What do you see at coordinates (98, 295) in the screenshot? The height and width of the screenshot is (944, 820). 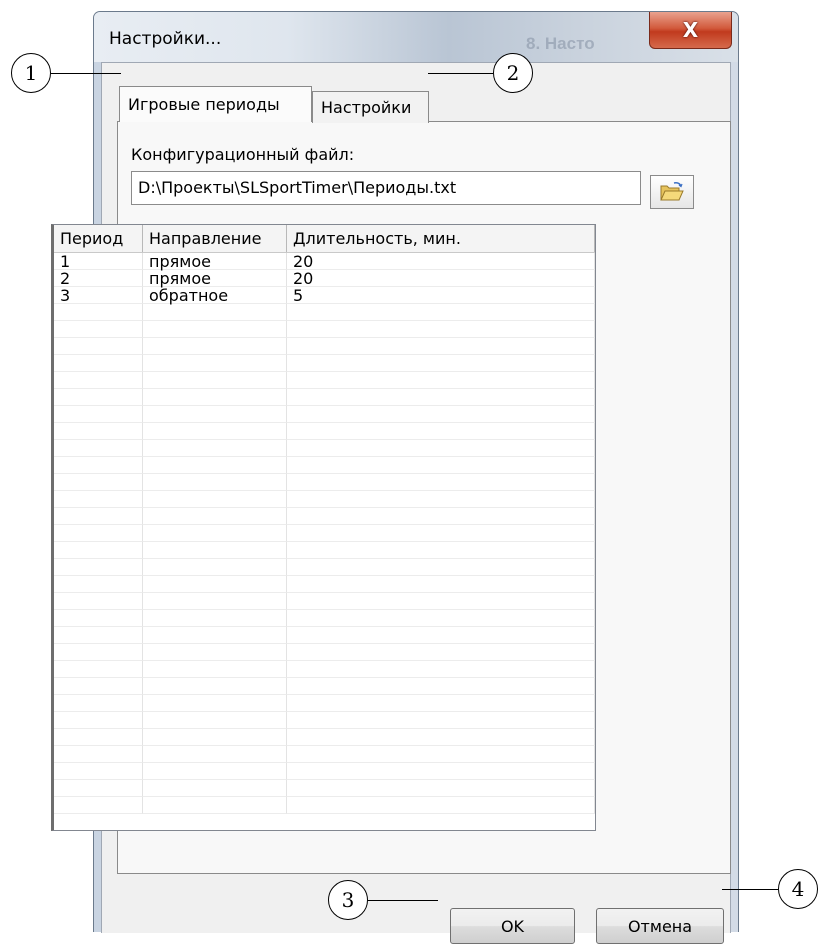 I see `table-cell: 3` at bounding box center [98, 295].